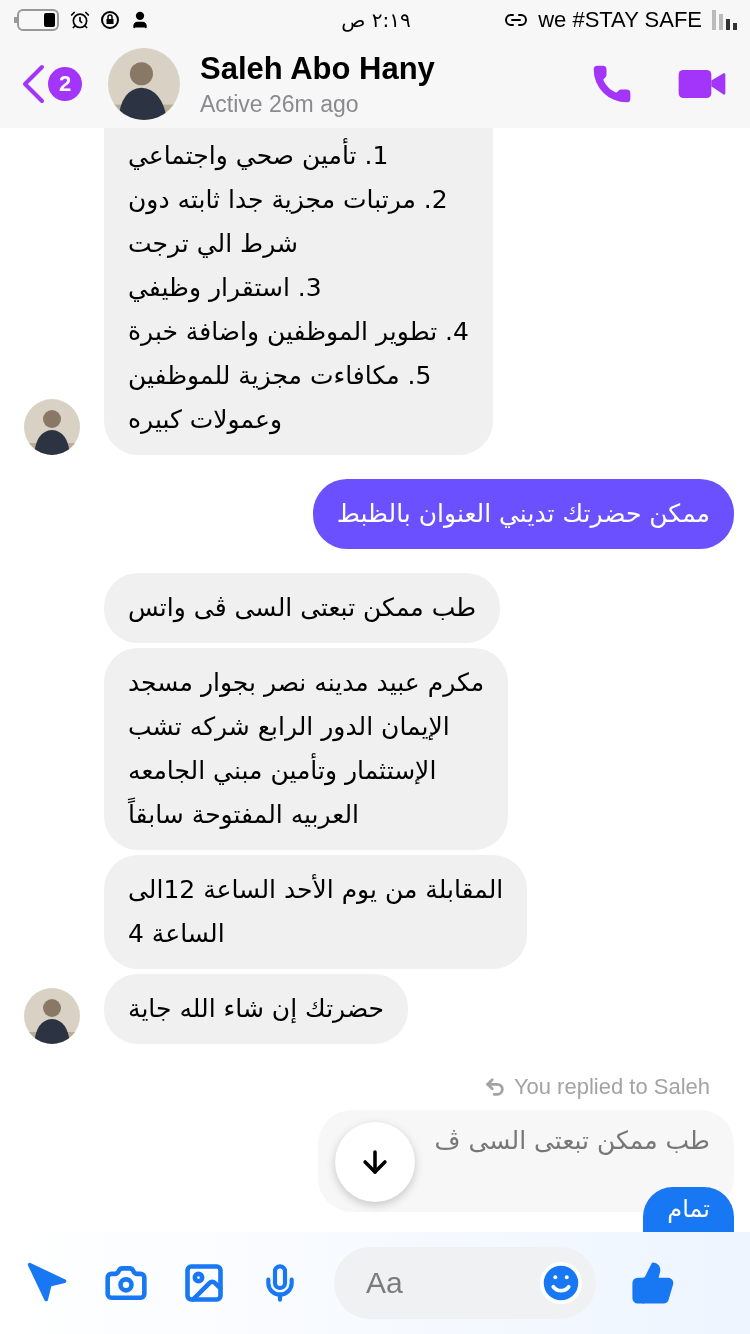 The height and width of the screenshot is (1334, 750). What do you see at coordinates (280, 104) in the screenshot?
I see `active-status: Active 26m ago` at bounding box center [280, 104].